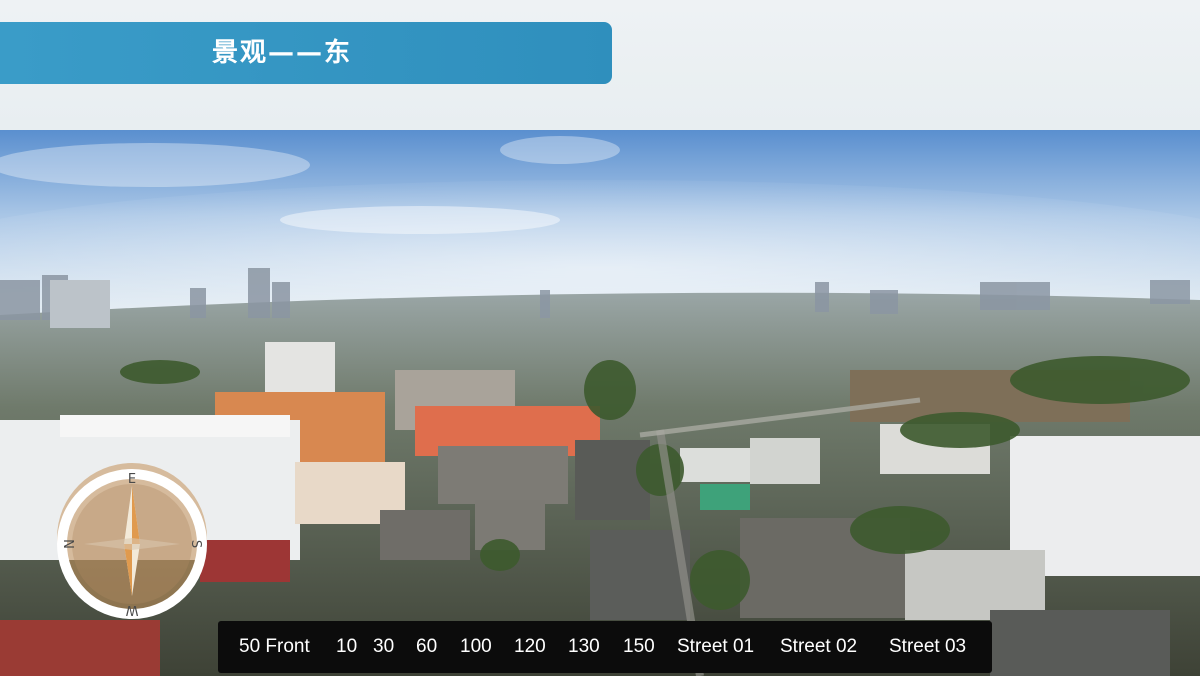 This screenshot has height=676, width=1200. I want to click on compass-east: E, so click(132, 479).